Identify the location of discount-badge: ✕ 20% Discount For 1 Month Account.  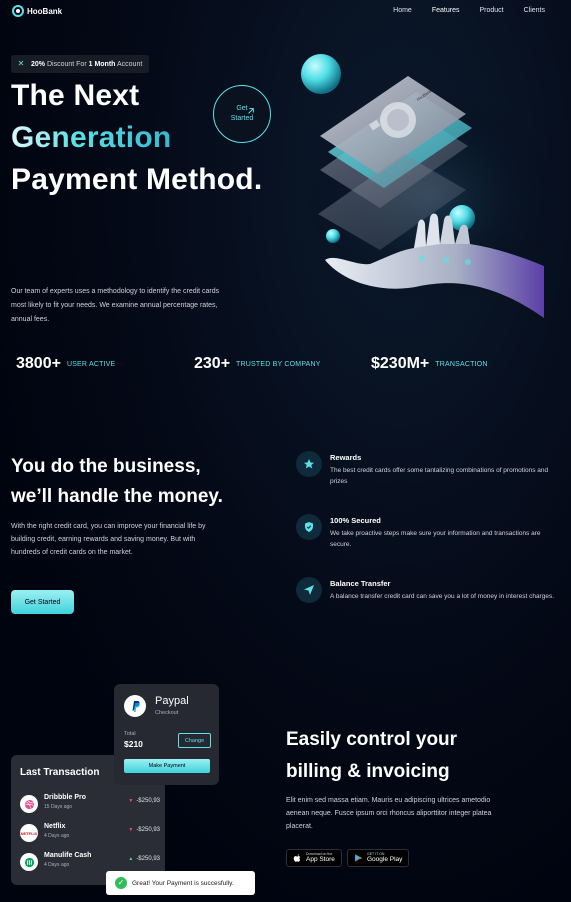
(80, 64).